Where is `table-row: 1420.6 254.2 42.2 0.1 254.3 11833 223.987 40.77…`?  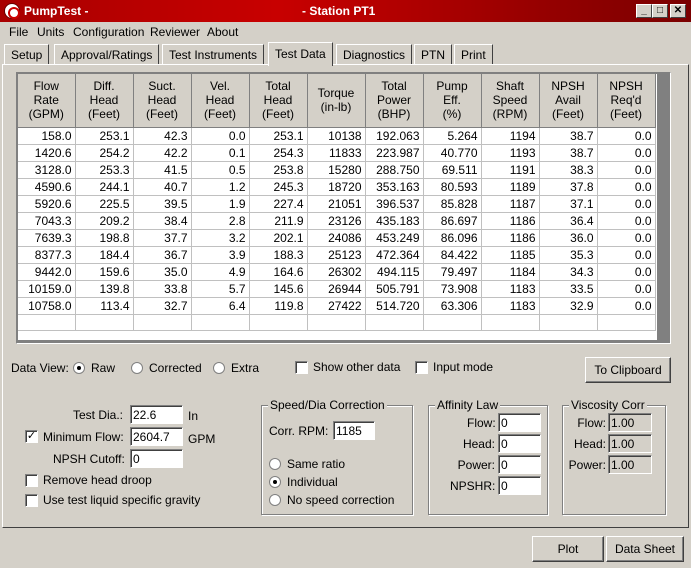
table-row: 1420.6 254.2 42.2 0.1 254.3 11833 223.987 40.77… is located at coordinates (337, 153).